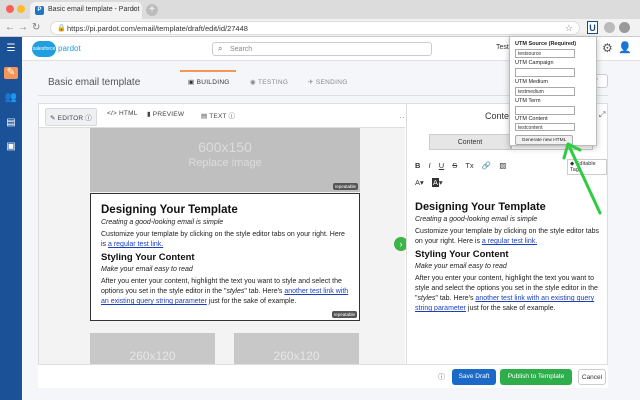 The image size is (640, 400). I want to click on email-p2-em: styles, so click(235, 291).